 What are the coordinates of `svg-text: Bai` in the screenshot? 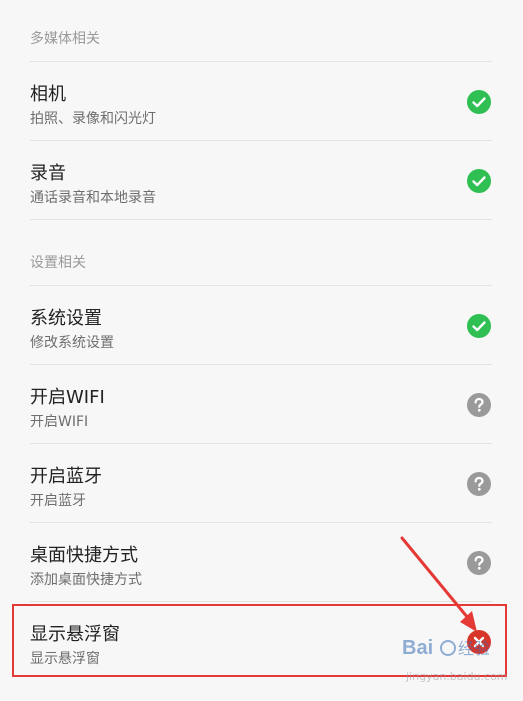 It's located at (417, 648).